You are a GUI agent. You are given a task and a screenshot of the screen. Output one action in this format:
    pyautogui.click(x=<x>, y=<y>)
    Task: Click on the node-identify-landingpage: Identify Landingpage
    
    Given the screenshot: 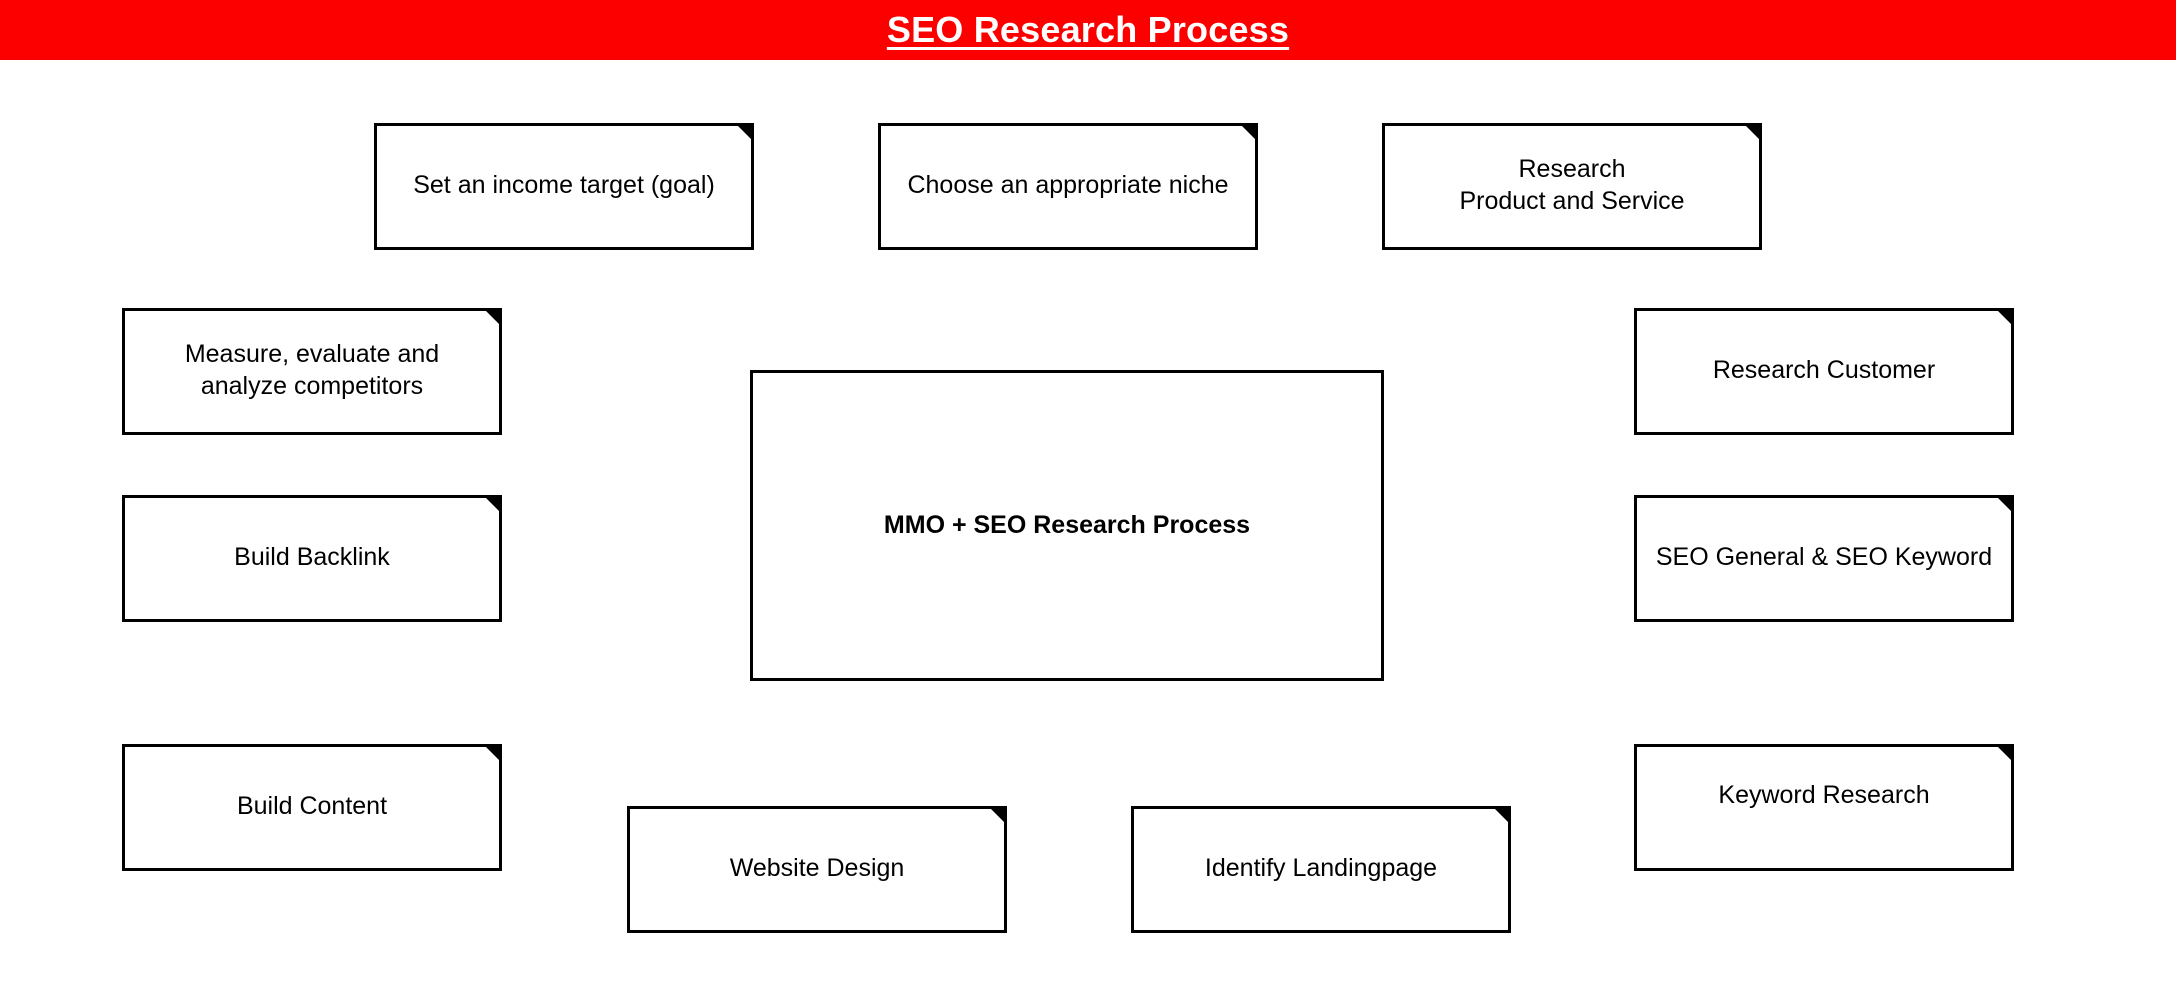 What is the action you would take?
    pyautogui.click(x=1321, y=869)
    